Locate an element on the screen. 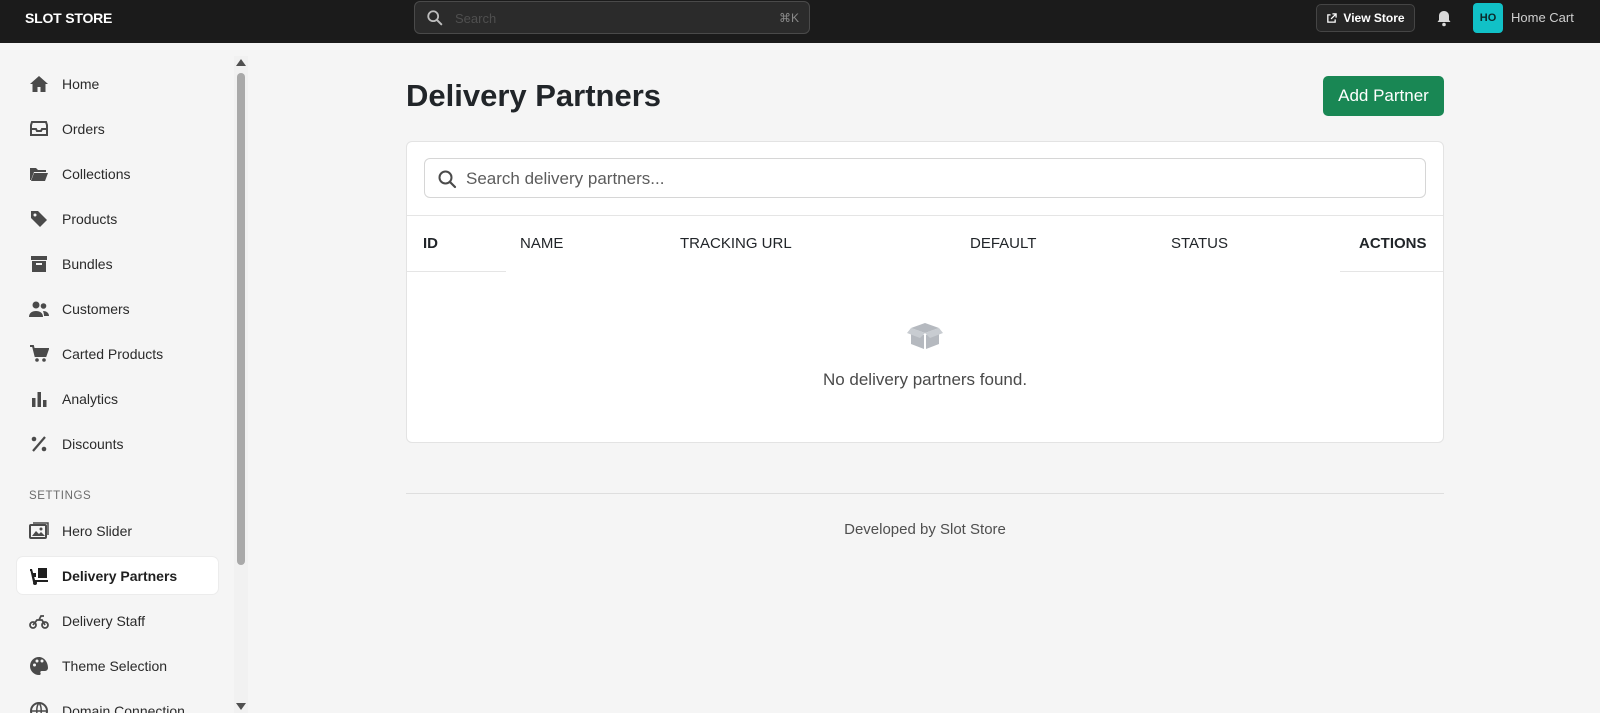 This screenshot has height=713, width=1600. bell-icon is located at coordinates (1444, 18).